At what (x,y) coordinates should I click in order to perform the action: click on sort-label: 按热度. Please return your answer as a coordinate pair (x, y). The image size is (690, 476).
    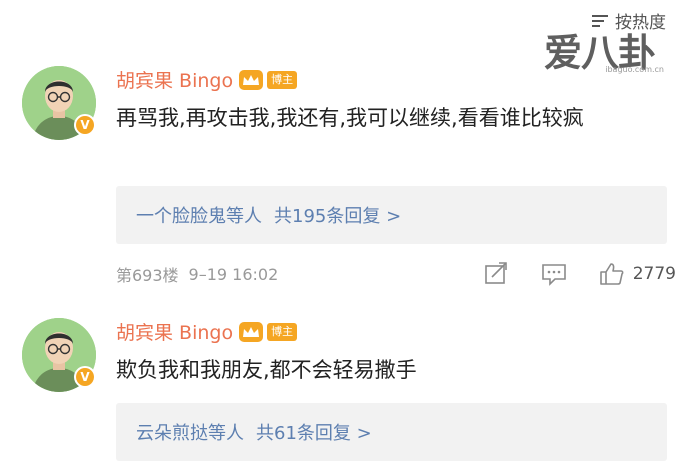
    Looking at the image, I should click on (640, 23).